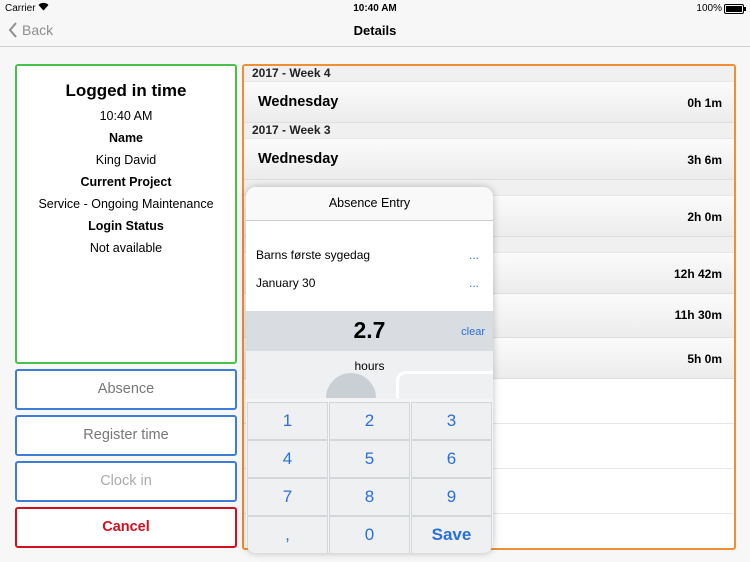  I want to click on key-9: 9, so click(451, 497).